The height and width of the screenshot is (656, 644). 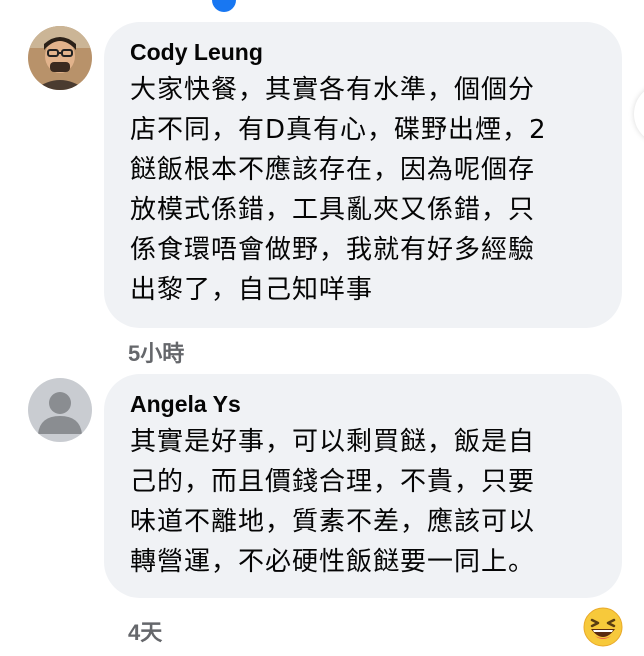 I want to click on default-profile-icon, so click(x=60, y=410).